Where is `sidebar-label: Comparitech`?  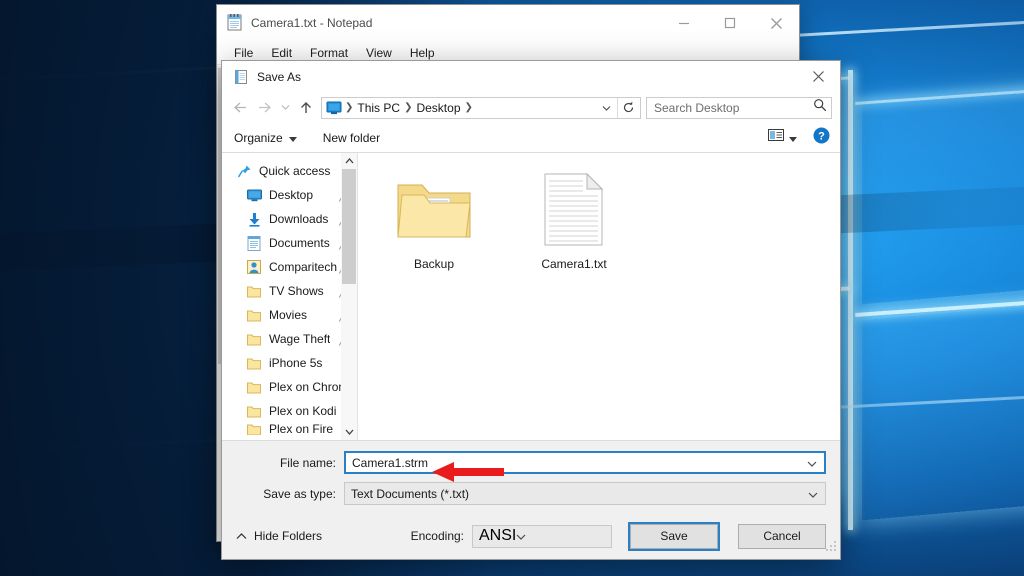 sidebar-label: Comparitech is located at coordinates (303, 267).